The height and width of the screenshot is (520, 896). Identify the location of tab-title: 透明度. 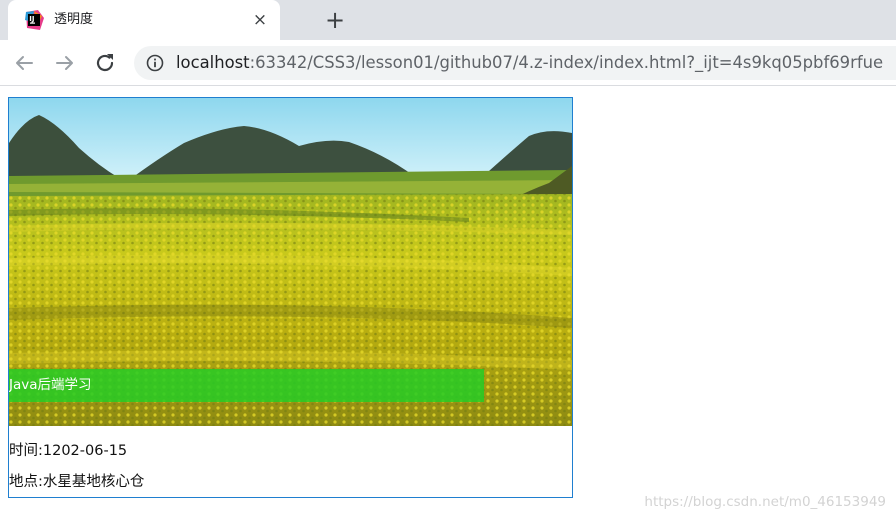
(74, 19).